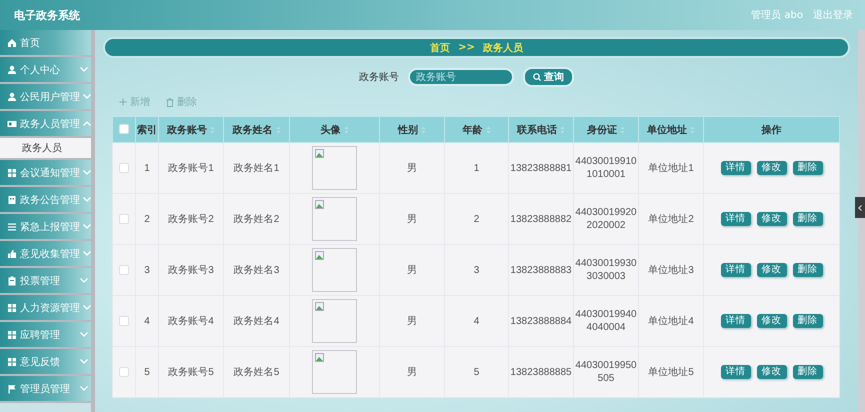 The height and width of the screenshot is (412, 865). I want to click on user-label: 管理员 abo, so click(777, 15).